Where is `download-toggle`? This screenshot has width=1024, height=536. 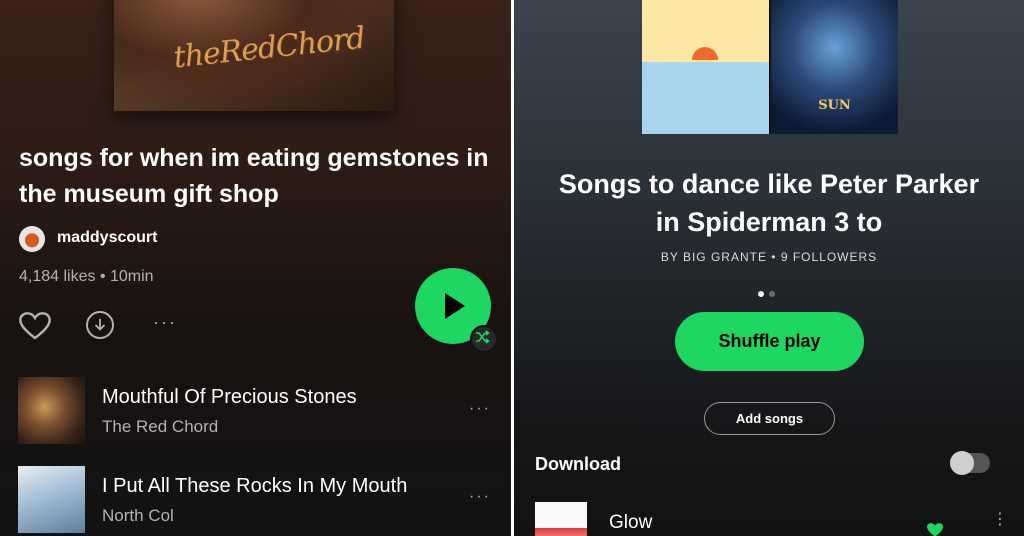 download-toggle is located at coordinates (970, 463).